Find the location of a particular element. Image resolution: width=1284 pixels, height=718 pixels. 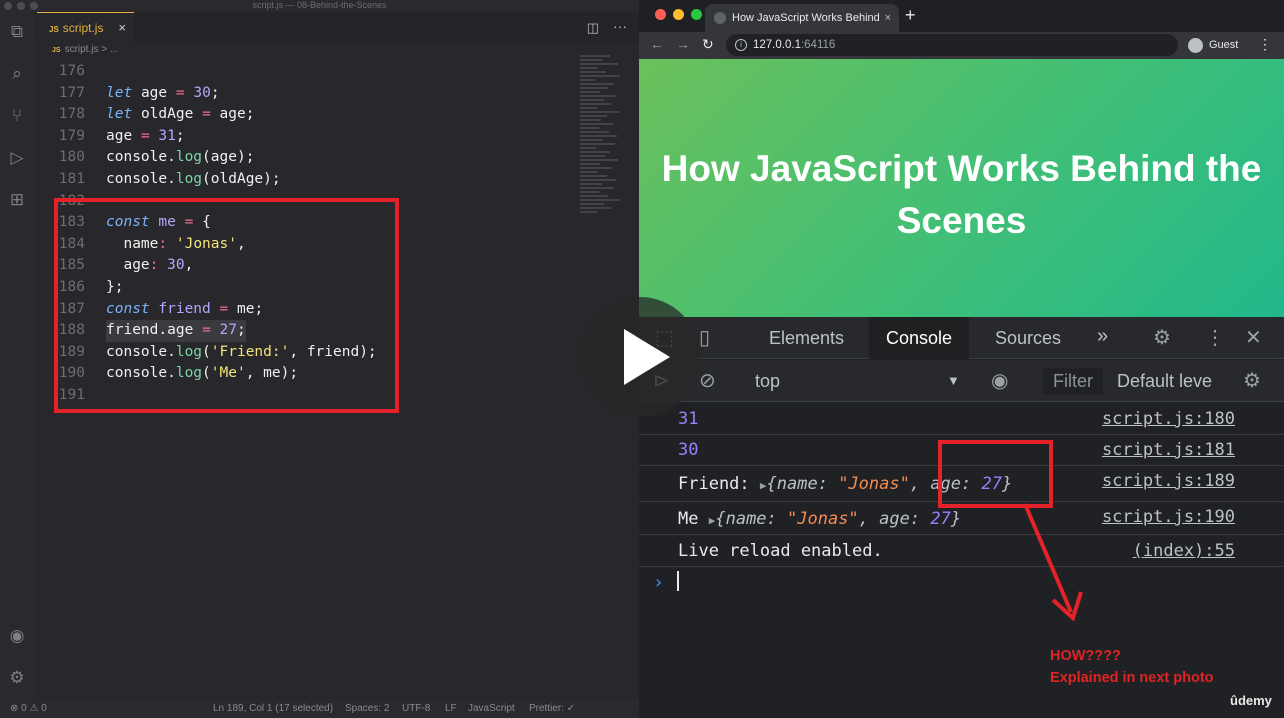

console-toolbar: ⊳ ⊘ top ▼ ◉ Filter Default leve ⚙ is located at coordinates (961, 381).